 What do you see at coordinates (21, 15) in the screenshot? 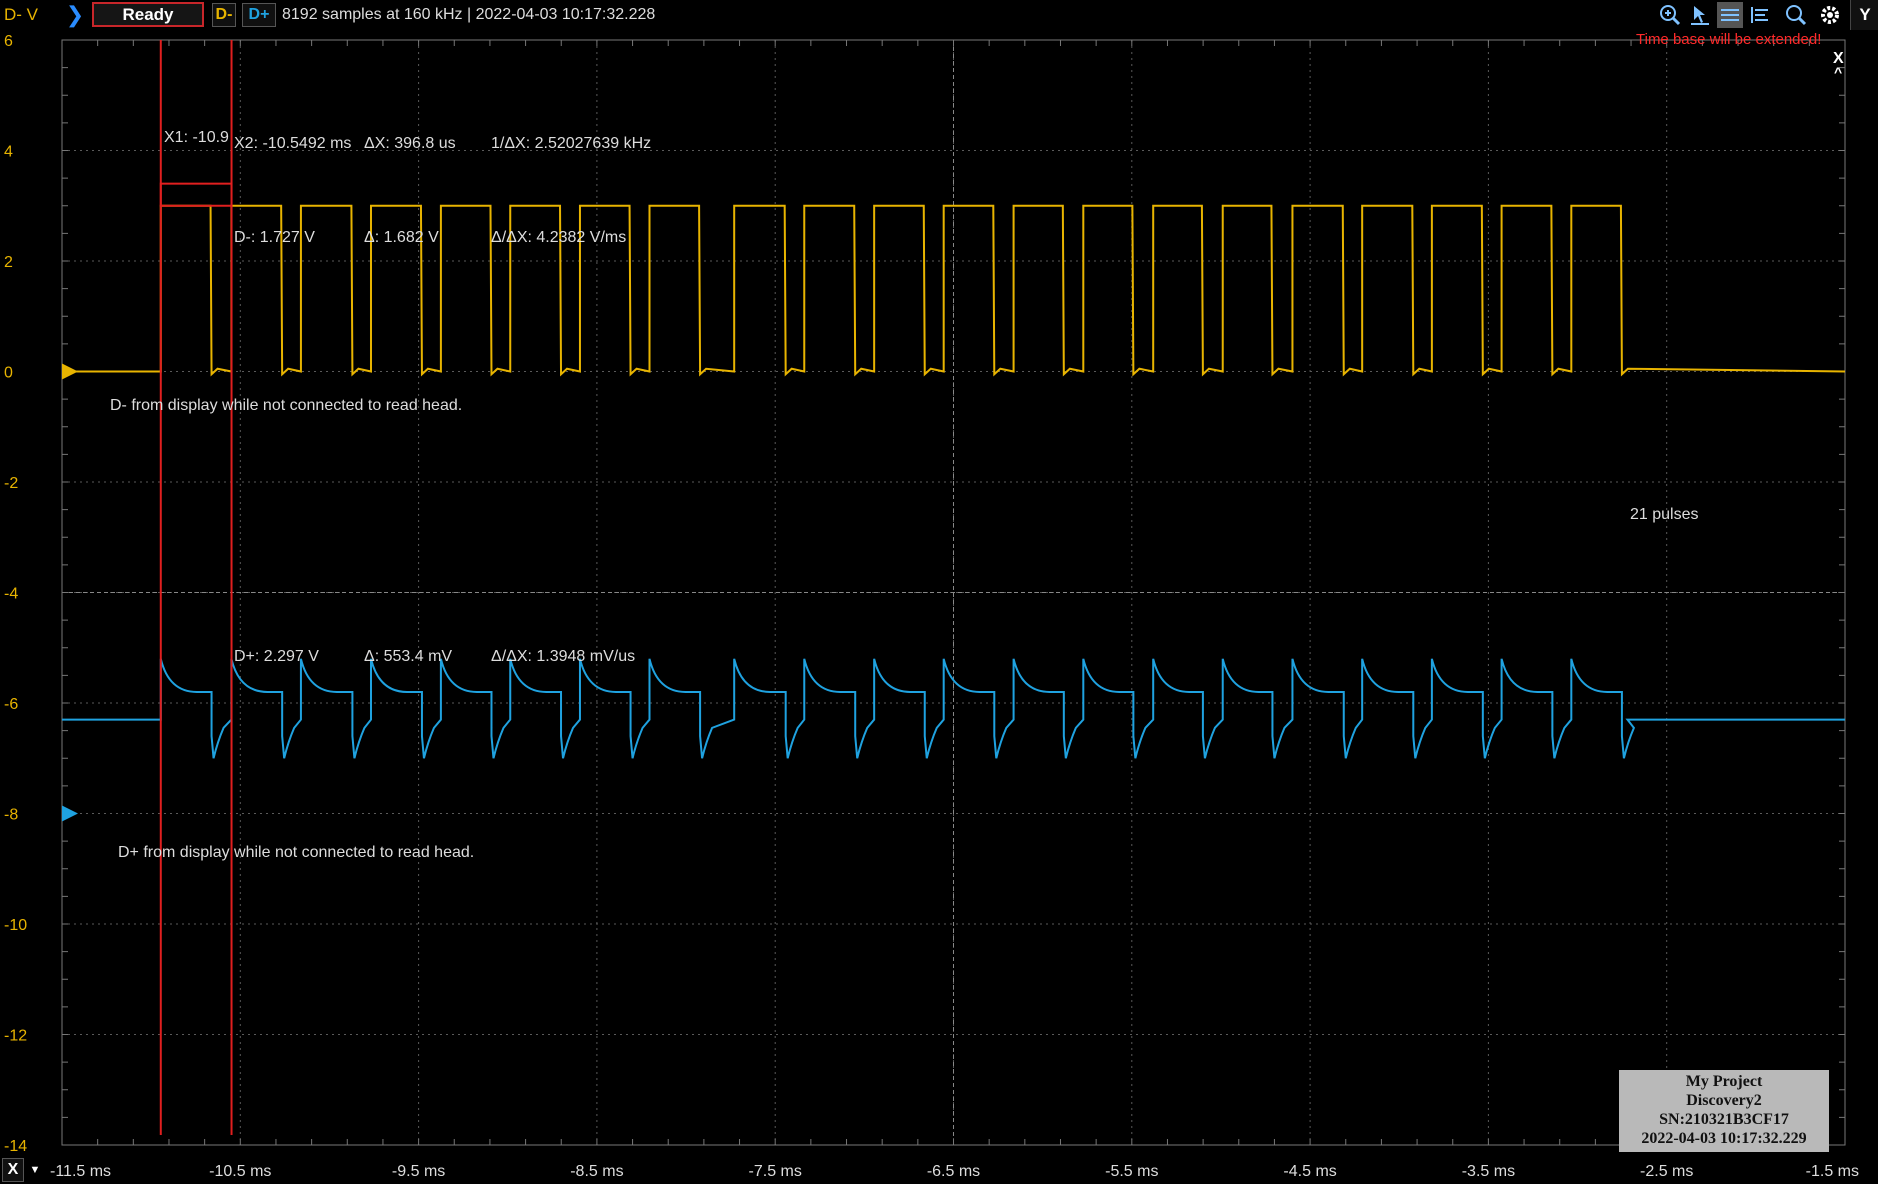
I see `y-units-label: D- V` at bounding box center [21, 15].